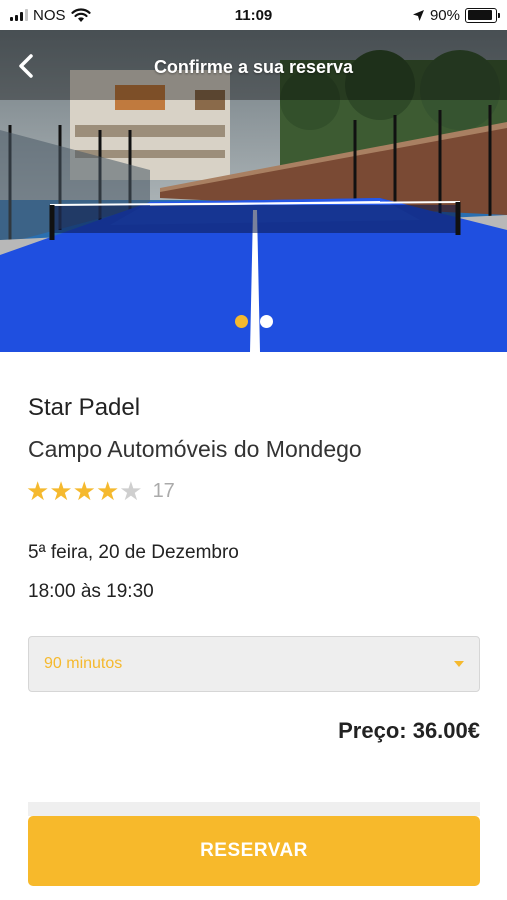 The image size is (507, 900). I want to click on caret-down-icon, so click(459, 664).